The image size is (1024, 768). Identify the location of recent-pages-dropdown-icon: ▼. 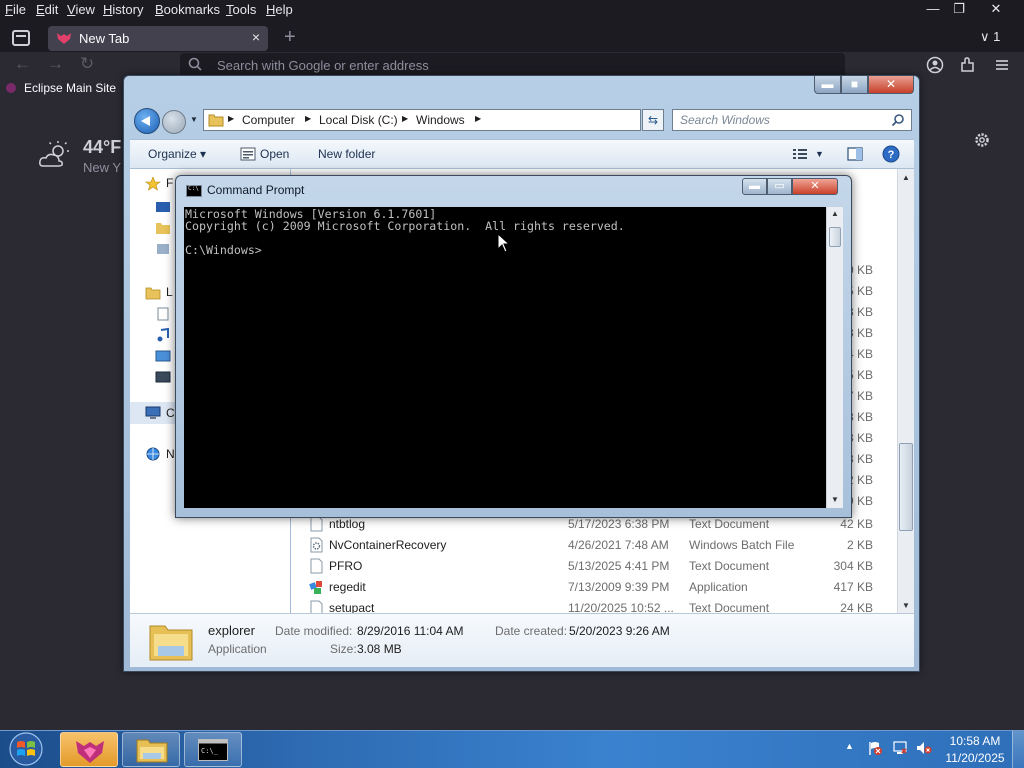
(194, 119).